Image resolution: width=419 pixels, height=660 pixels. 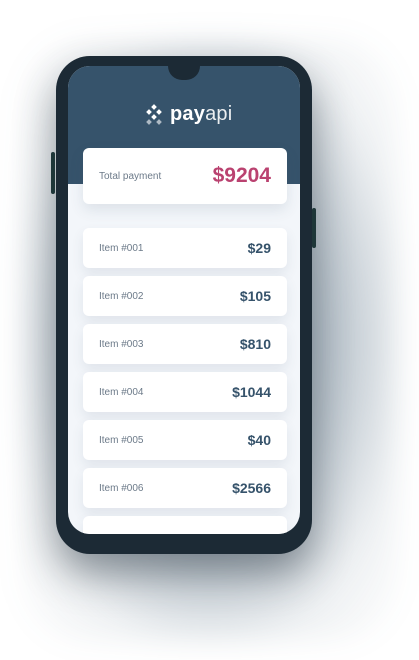 I want to click on total-payment-card: Total payment $9204, so click(x=185, y=176).